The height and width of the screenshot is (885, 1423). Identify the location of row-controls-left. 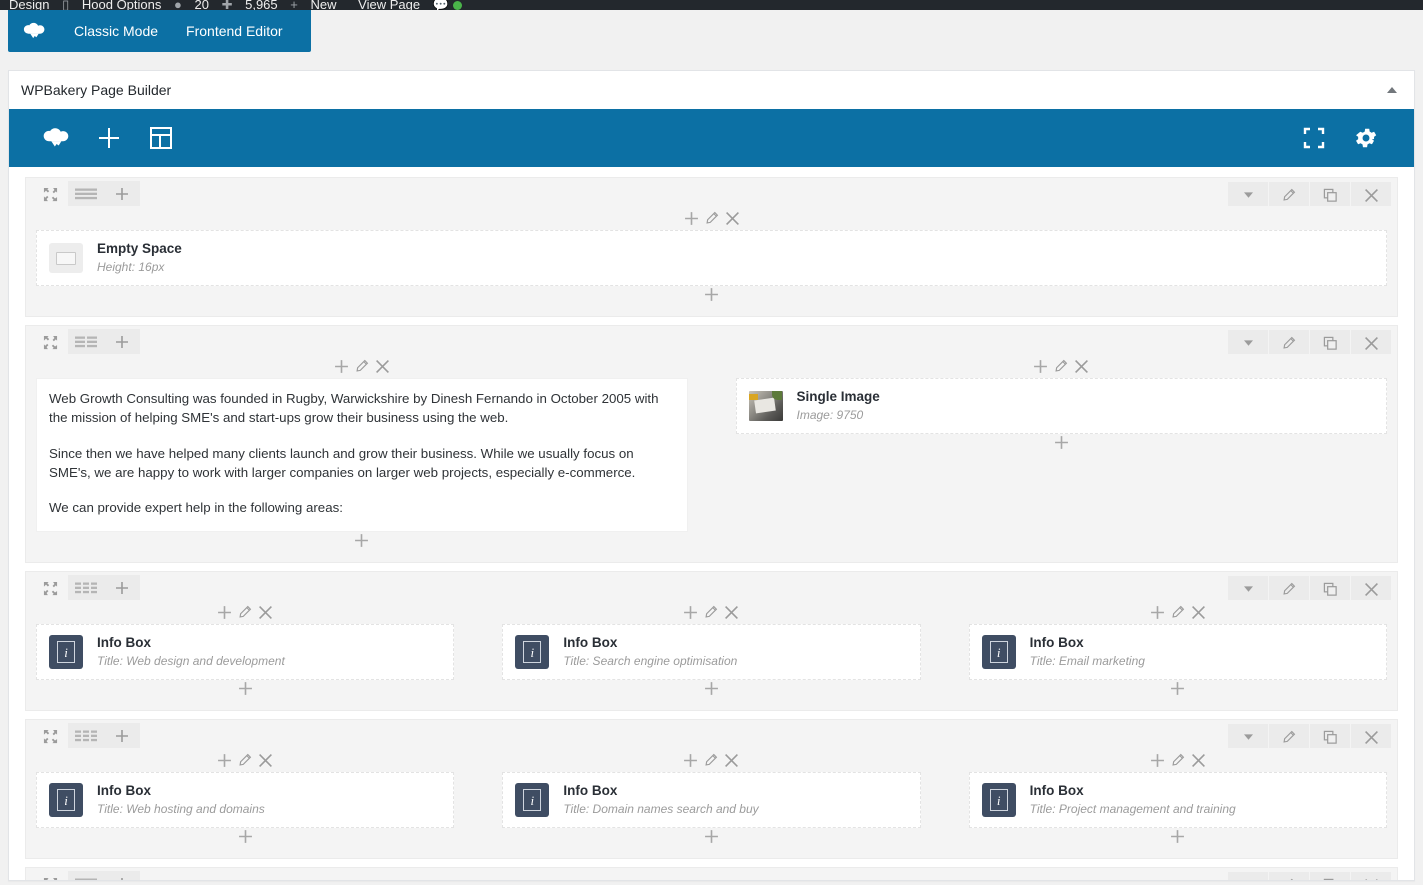
(711, 735).